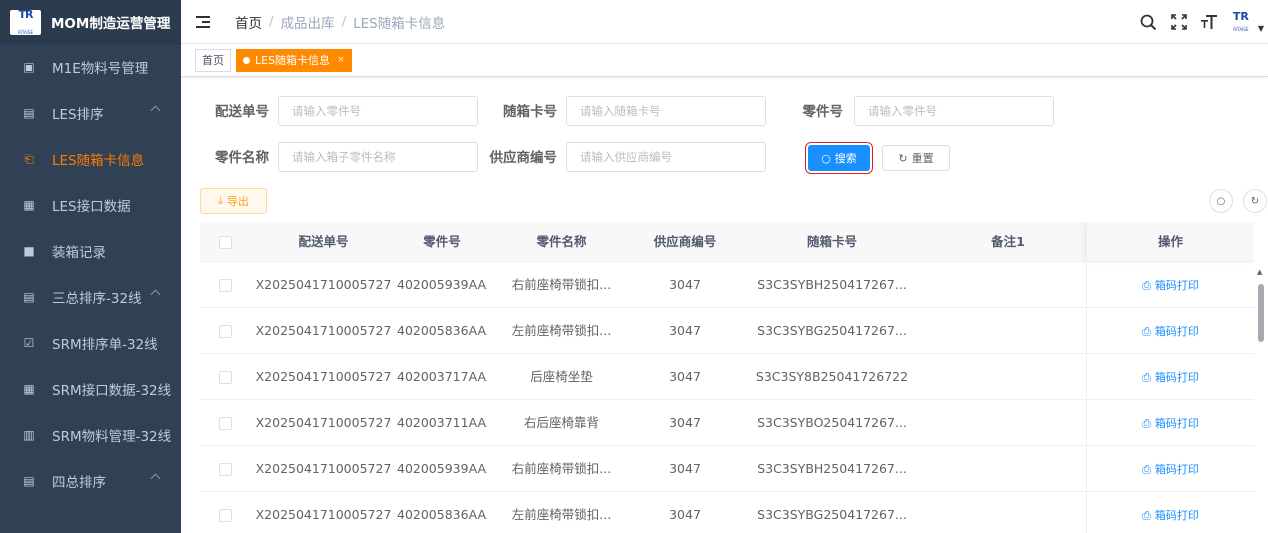  Describe the element at coordinates (839, 158) in the screenshot. I see `search-button: ○ 搜索` at that location.